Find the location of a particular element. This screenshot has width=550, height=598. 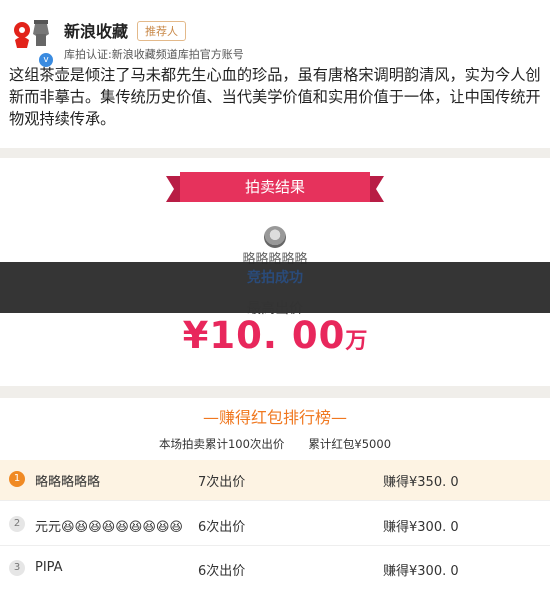

ranking-bid-count: 7次出价 is located at coordinates (222, 482).